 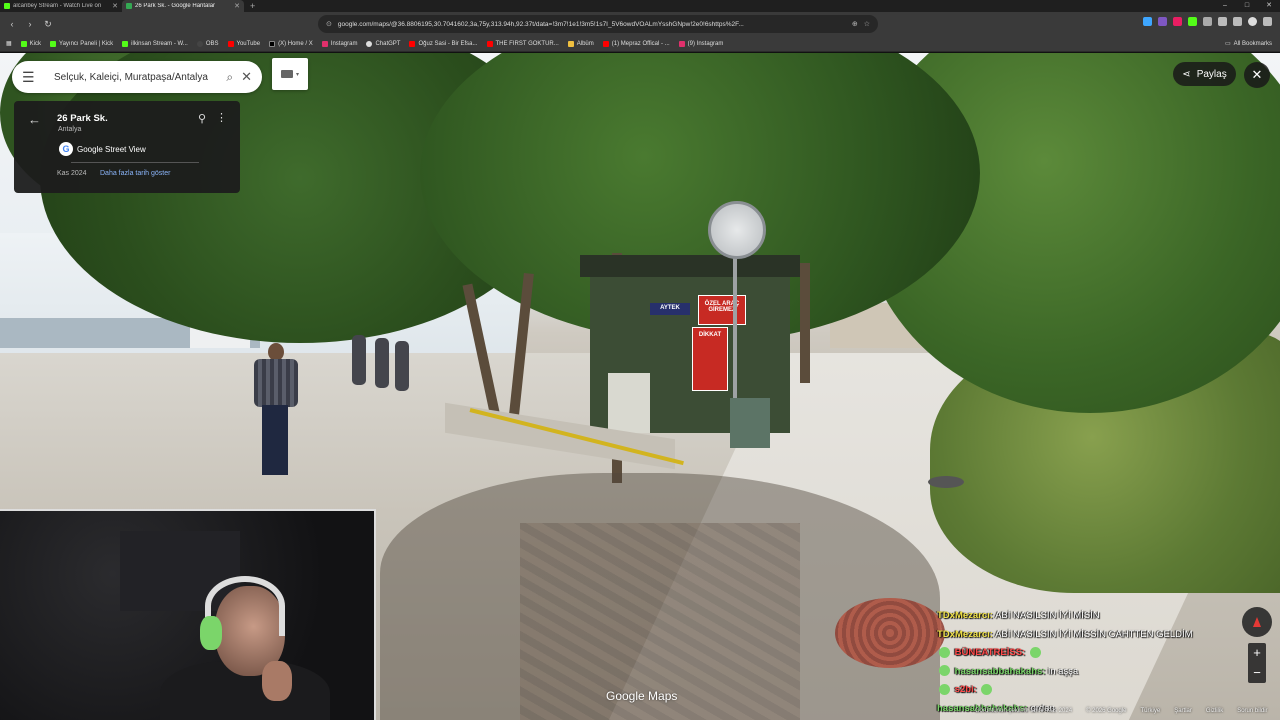 I want to click on extension-icons, so click(x=1207, y=21).